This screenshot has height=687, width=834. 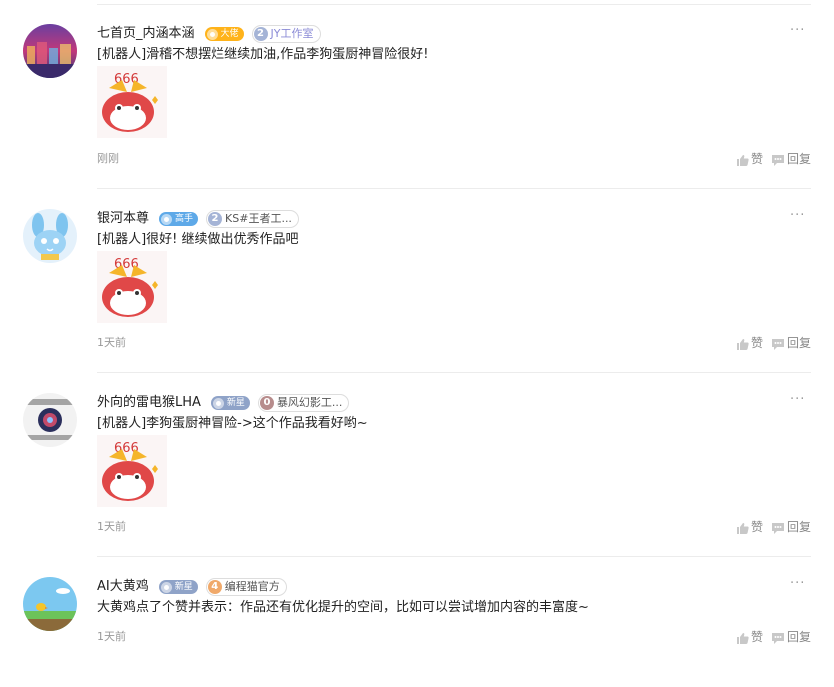 I want to click on studio-badge: 2 JY工作室, so click(x=286, y=34).